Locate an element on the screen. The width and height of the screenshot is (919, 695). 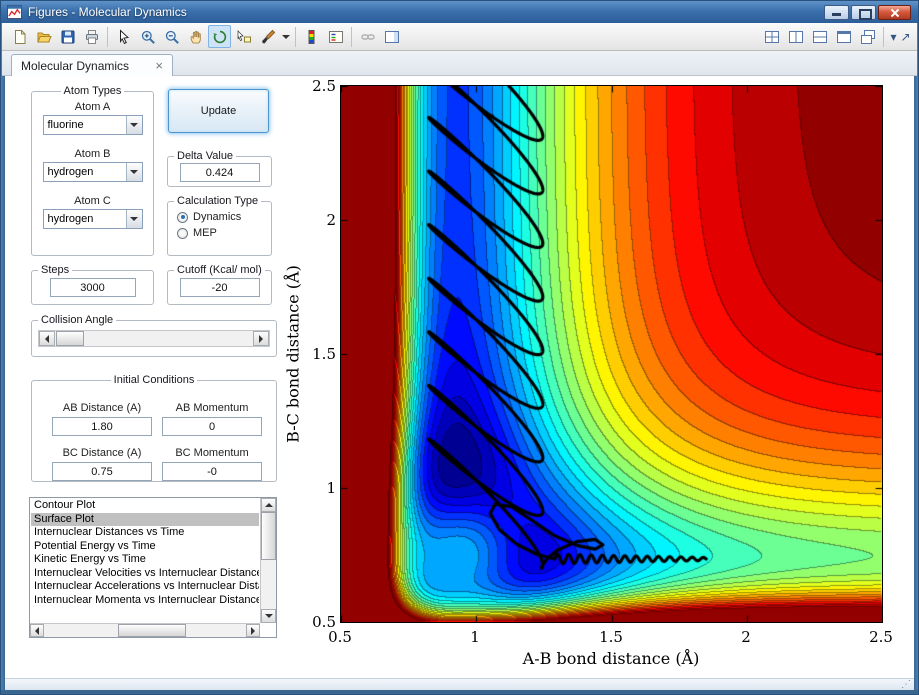
atom-b-dropdown: hydrogen is located at coordinates (92, 172).